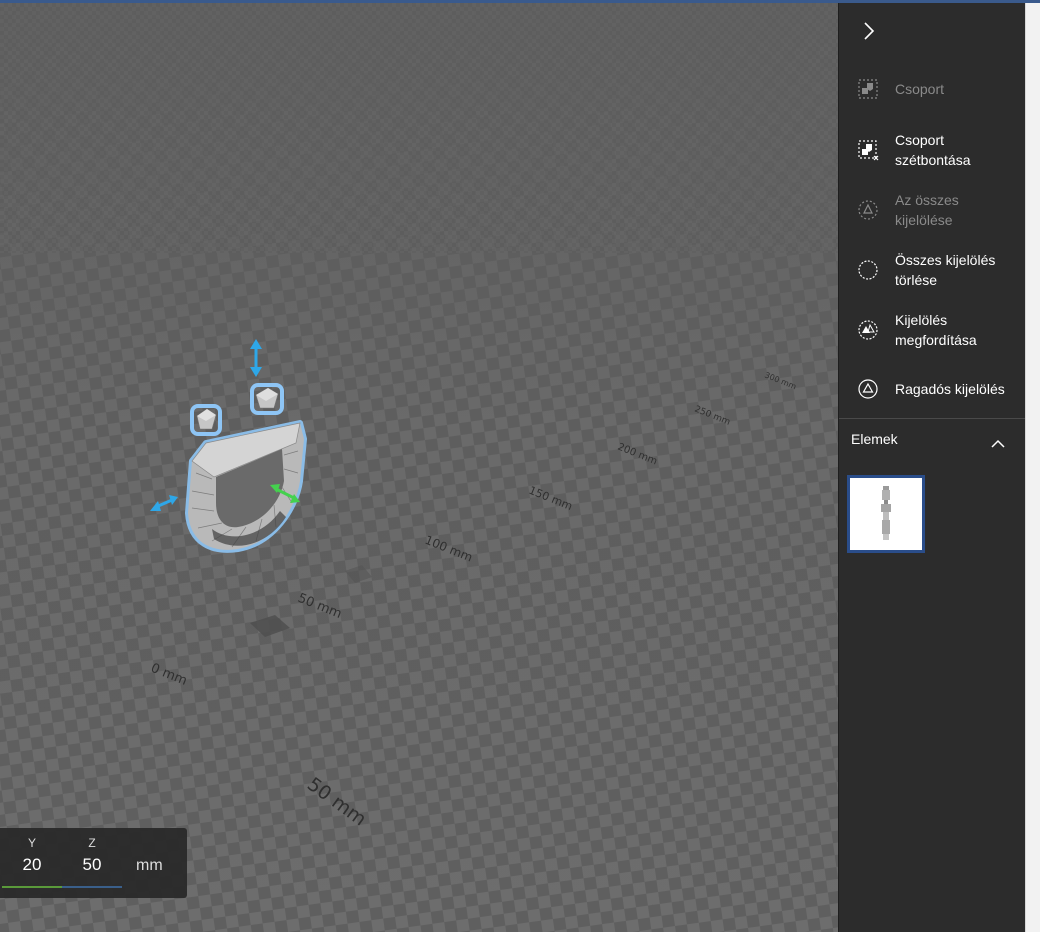 The height and width of the screenshot is (932, 1040). Describe the element at coordinates (936, 330) in the screenshot. I see `invert-selection-label: Kijelölés megfordítása` at that location.